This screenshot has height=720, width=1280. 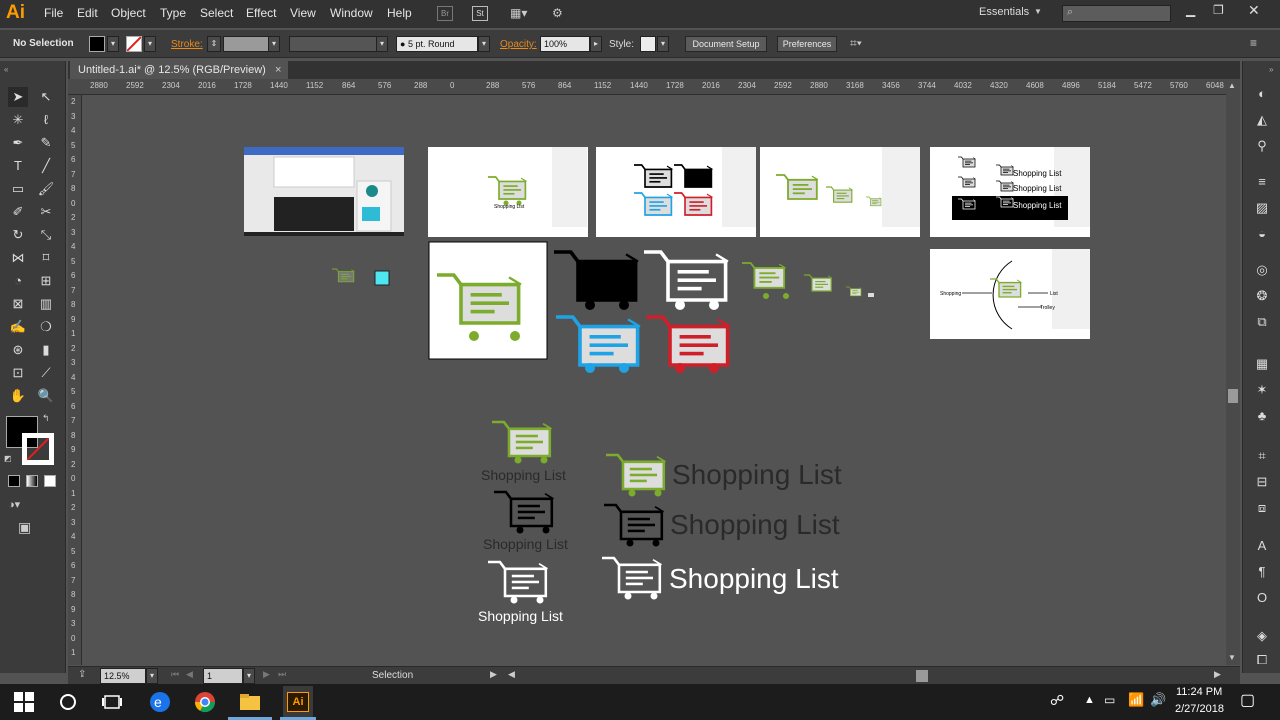 I want to click on next-artboard-icon: ▶, so click(x=266, y=674).